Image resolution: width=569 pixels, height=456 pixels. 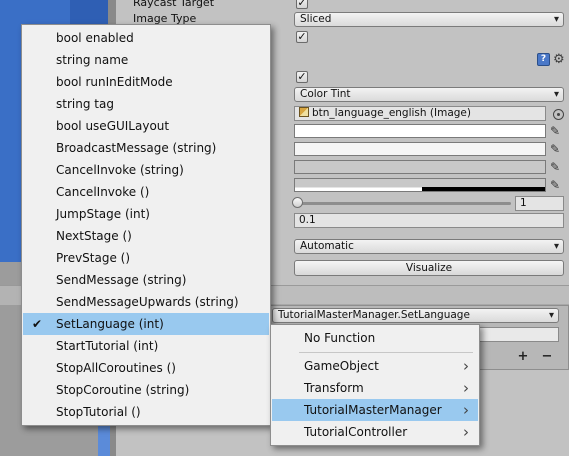 I want to click on menu-item: PrevStage (), so click(x=146, y=258).